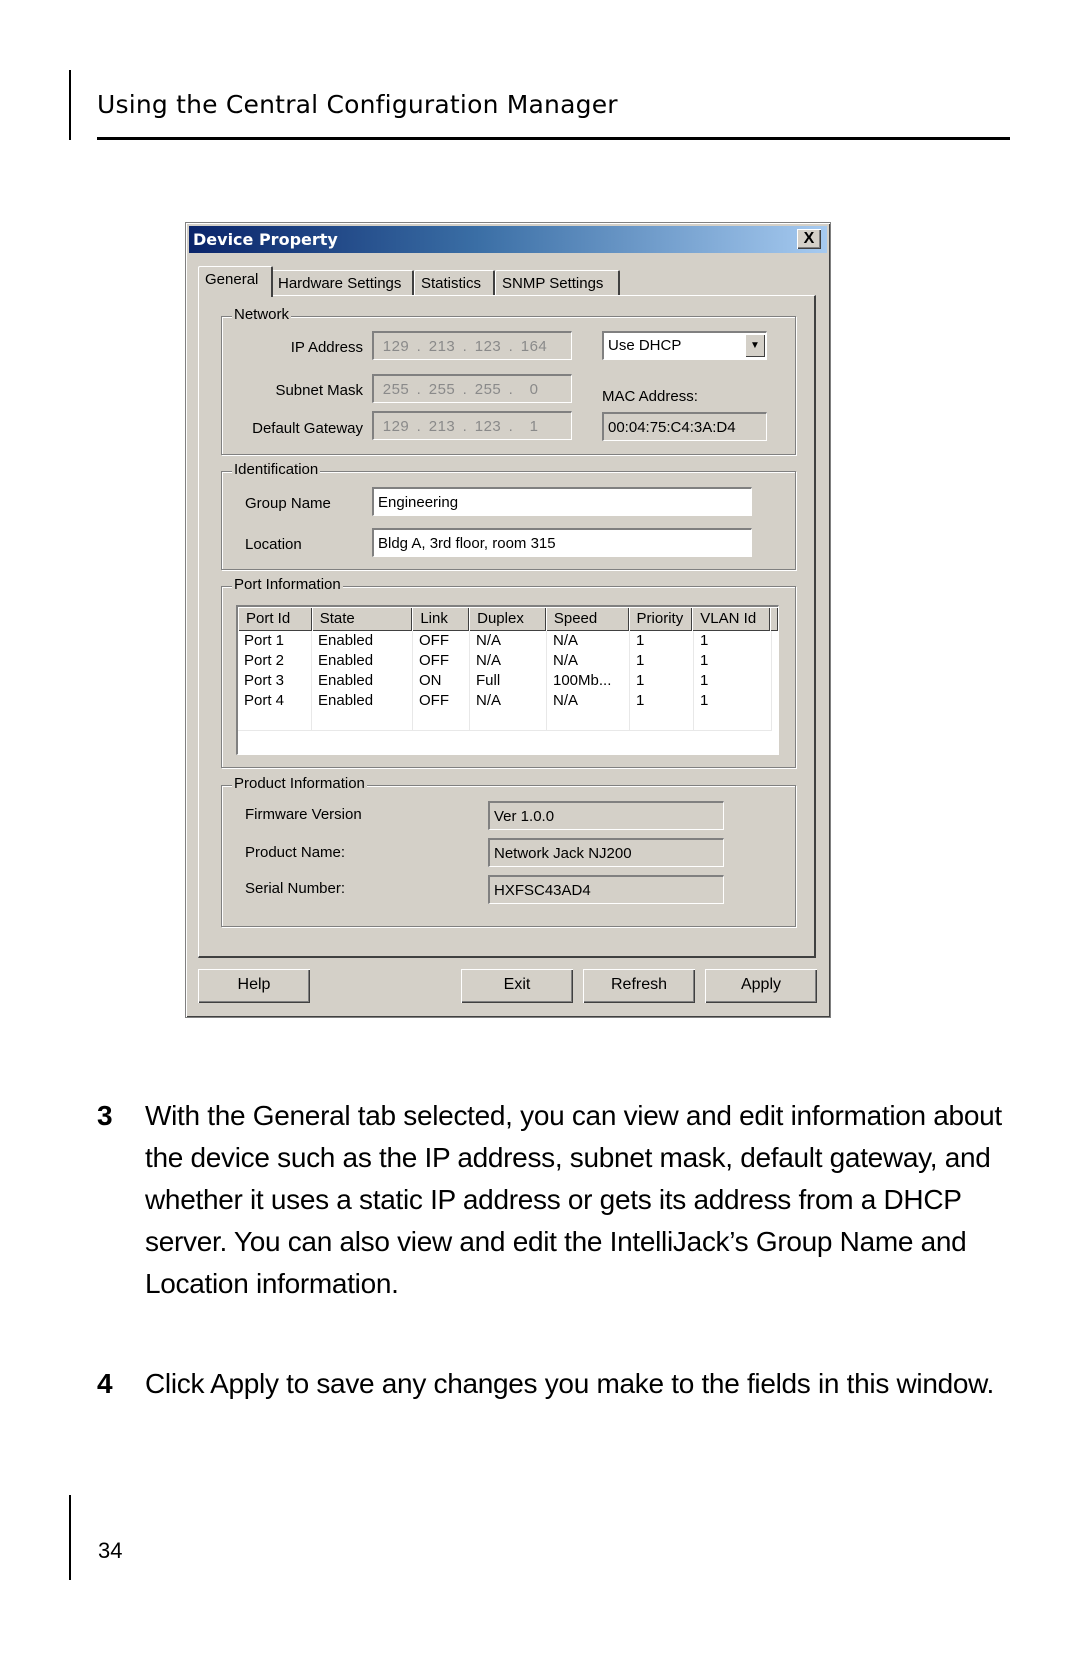 The image size is (1080, 1656). I want to click on column-header-speed: Speed, so click(587, 619).